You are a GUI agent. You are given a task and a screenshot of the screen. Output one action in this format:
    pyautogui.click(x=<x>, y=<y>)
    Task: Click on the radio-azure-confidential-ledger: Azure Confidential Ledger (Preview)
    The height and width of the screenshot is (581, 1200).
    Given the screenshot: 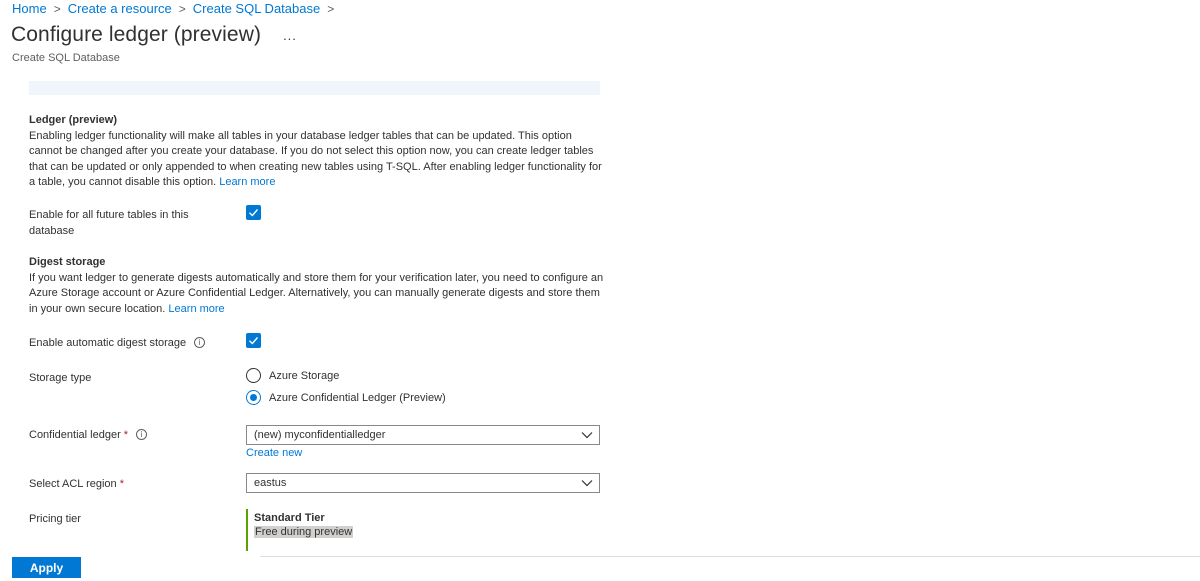 What is the action you would take?
    pyautogui.click(x=346, y=397)
    